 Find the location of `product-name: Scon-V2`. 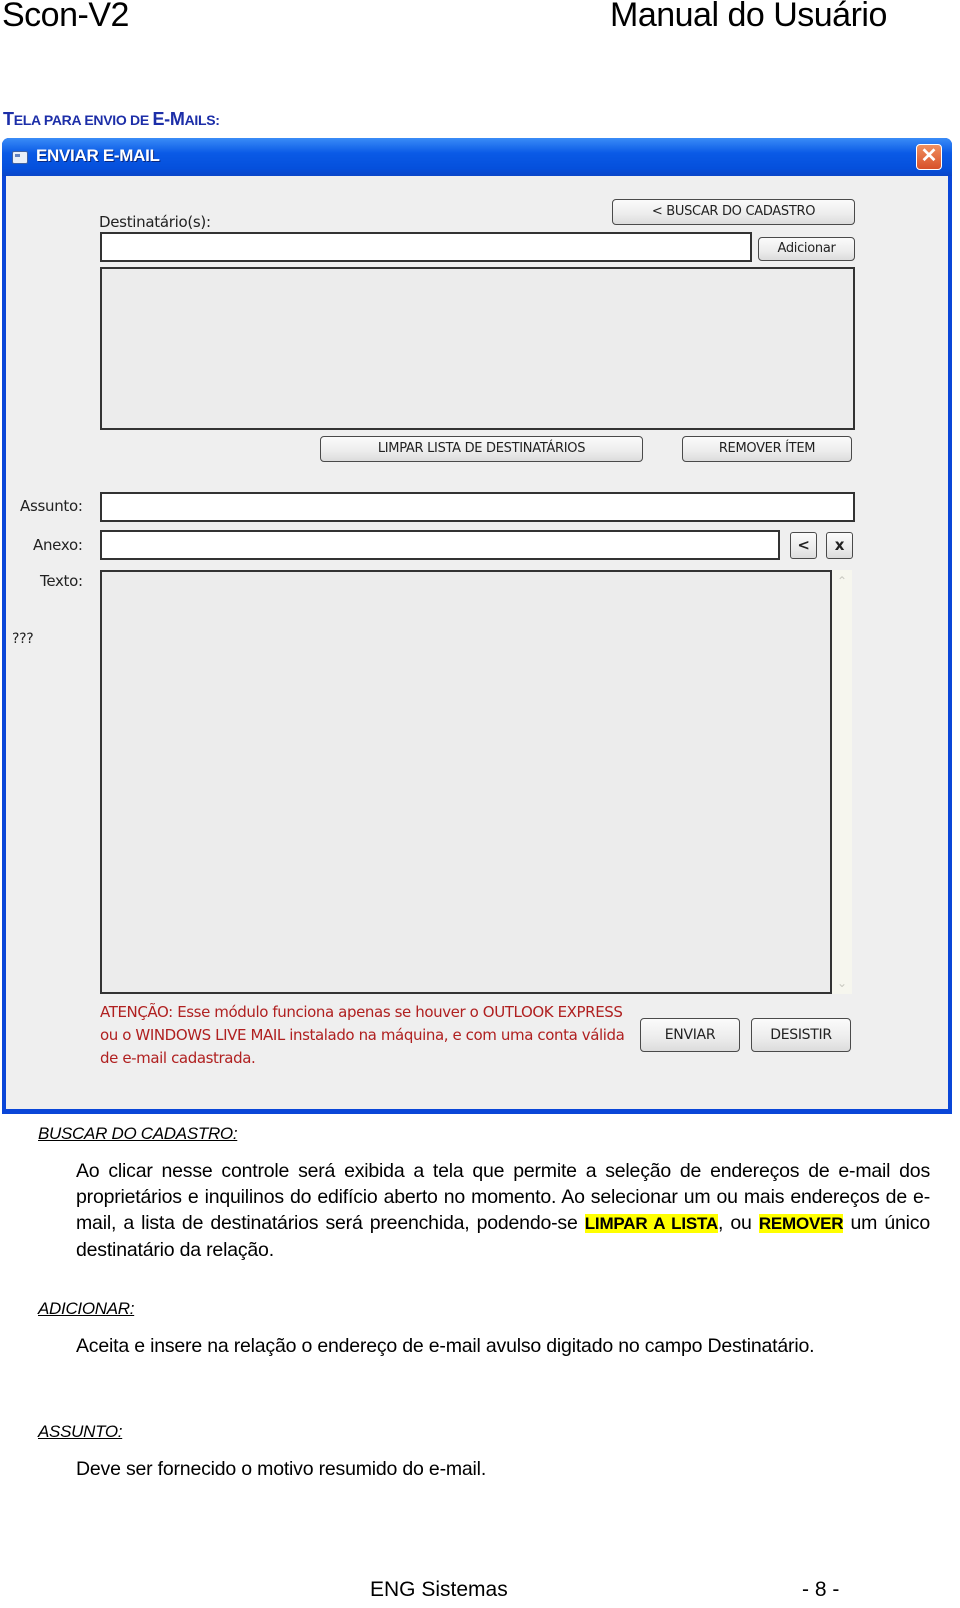

product-name: Scon-V2 is located at coordinates (65, 17).